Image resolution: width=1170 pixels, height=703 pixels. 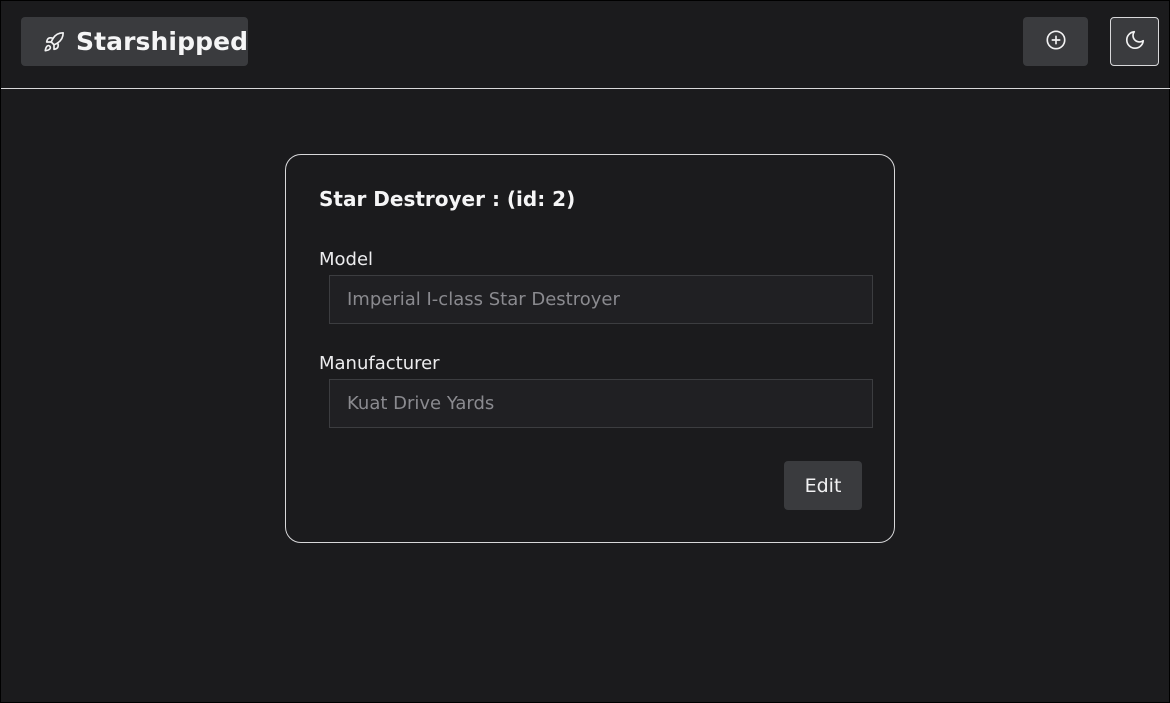 I want to click on brand-home-link: Starshipped, so click(x=134, y=41).